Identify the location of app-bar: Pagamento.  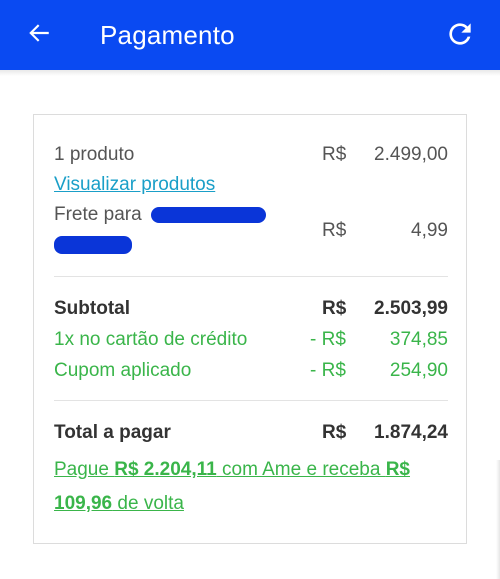
(250, 35).